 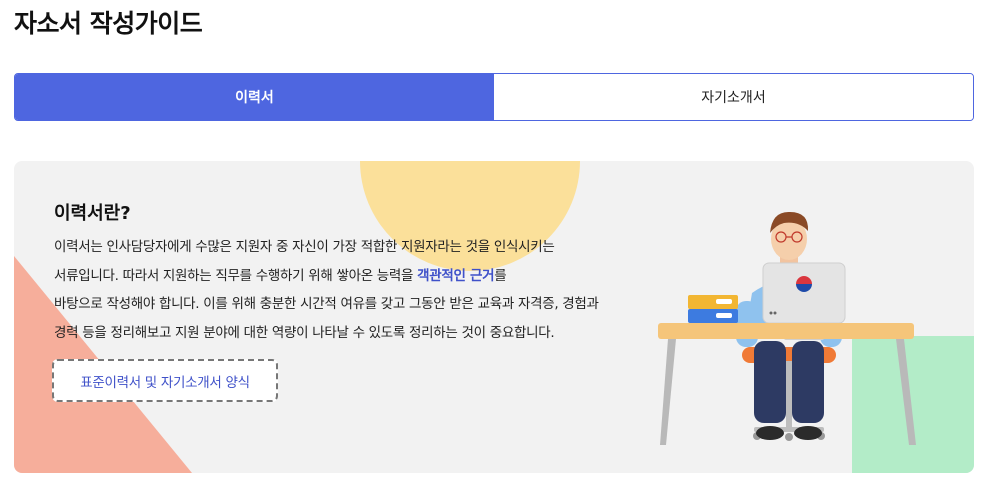 What do you see at coordinates (92, 213) in the screenshot?
I see `card-heading: 이력서란?` at bounding box center [92, 213].